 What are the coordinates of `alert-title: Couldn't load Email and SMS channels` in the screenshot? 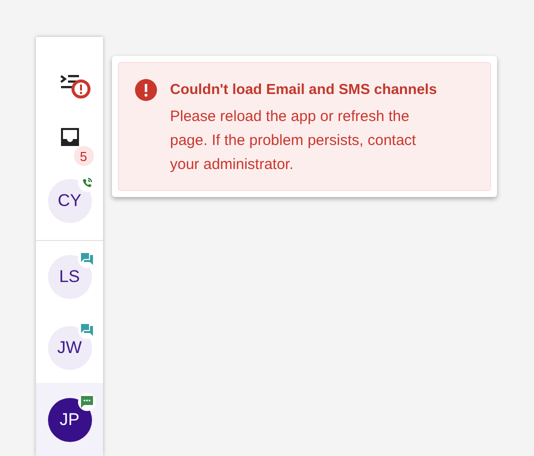 It's located at (304, 90).